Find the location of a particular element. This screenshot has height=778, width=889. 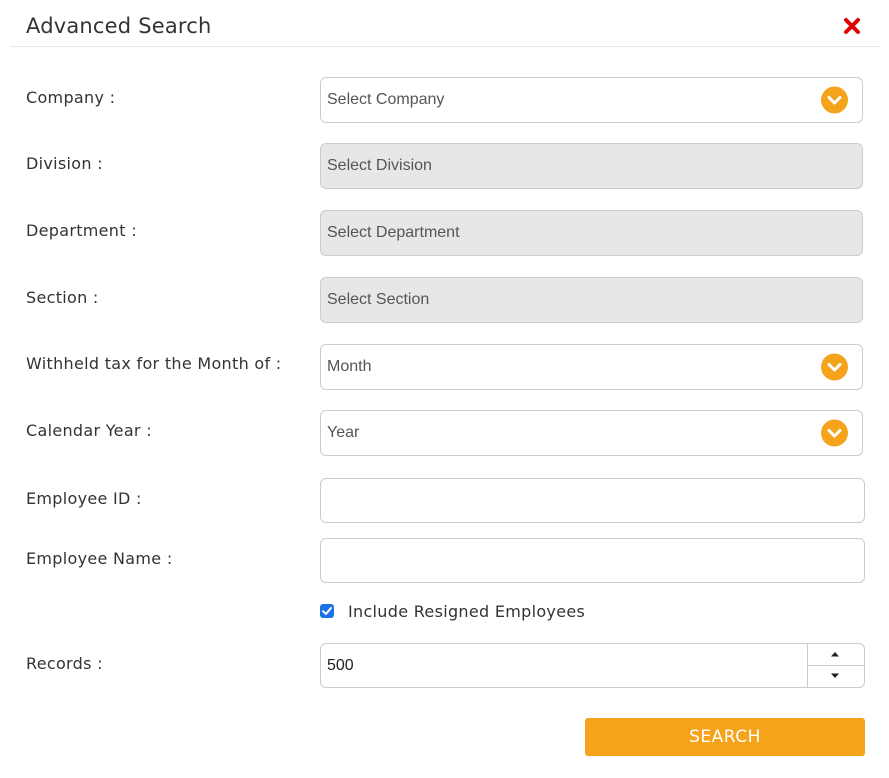

company-label: Company : is located at coordinates (71, 97).